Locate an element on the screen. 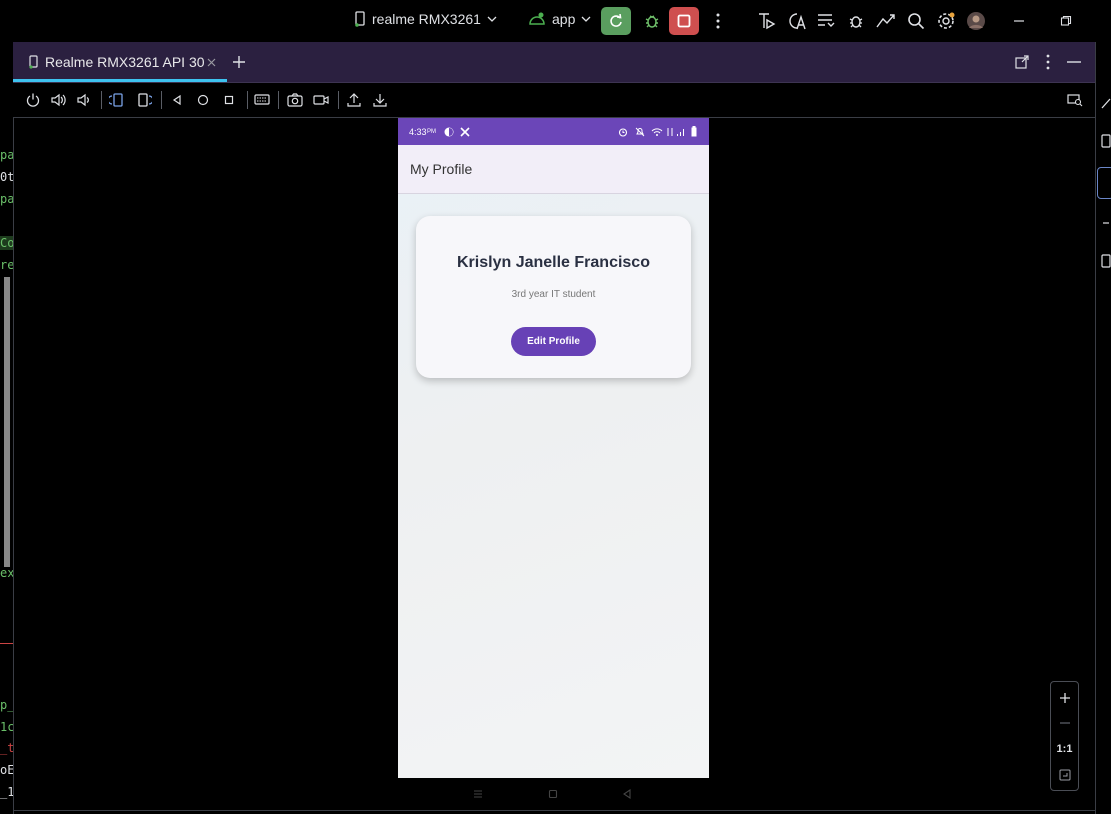 Image resolution: width=1111 pixels, height=814 pixels. search-icon is located at coordinates (916, 21).